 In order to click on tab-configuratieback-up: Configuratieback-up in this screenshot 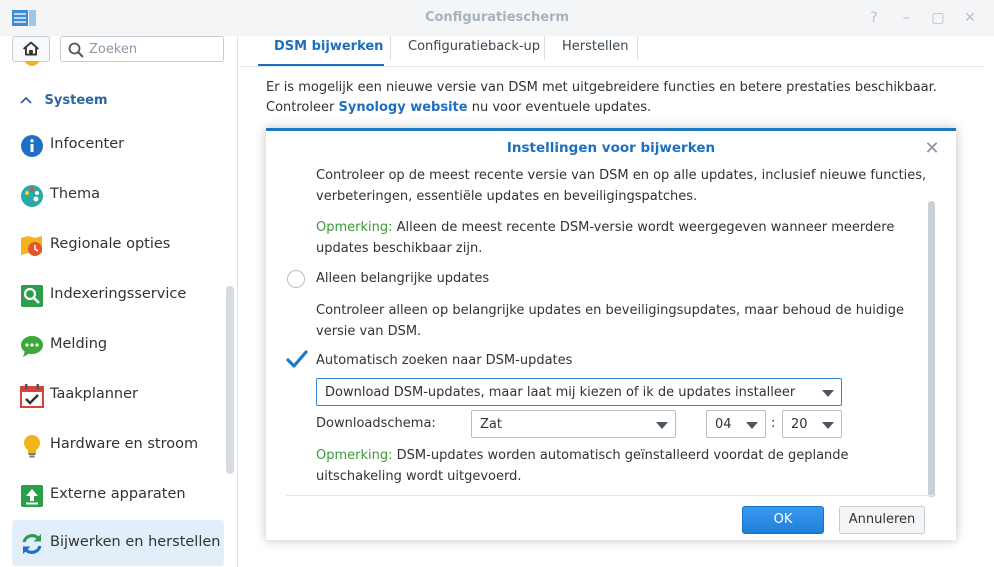, I will do `click(474, 51)`.